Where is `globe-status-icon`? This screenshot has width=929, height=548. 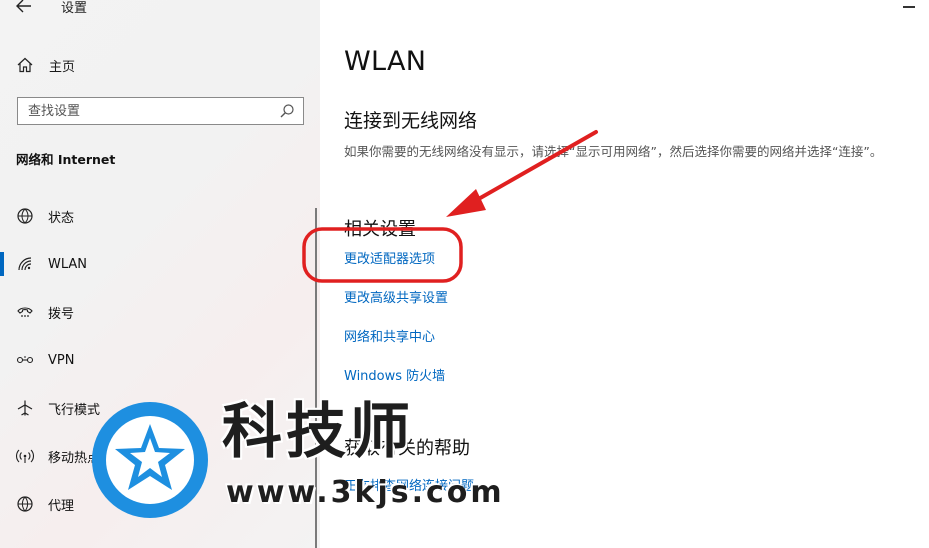
globe-status-icon is located at coordinates (25, 216).